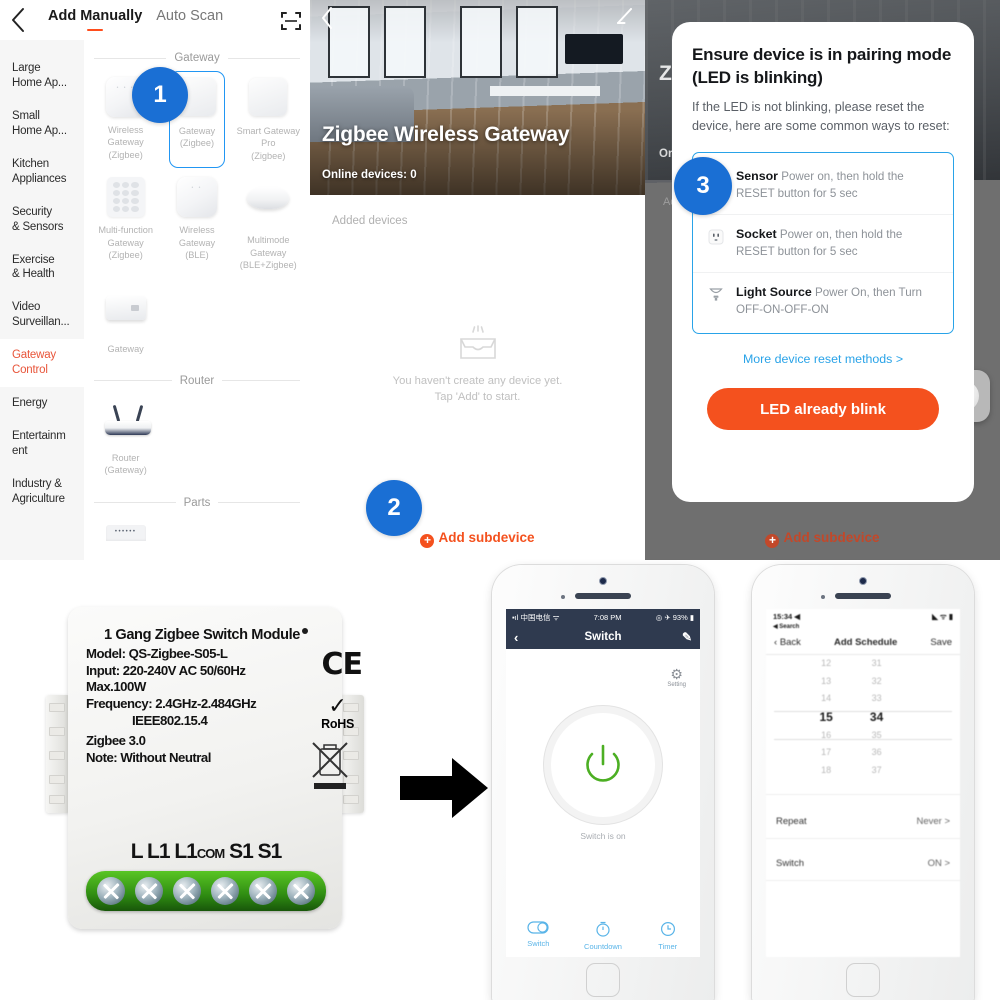 The height and width of the screenshot is (1000, 1000). I want to click on device-card-part: ••••••, so click(125, 537).